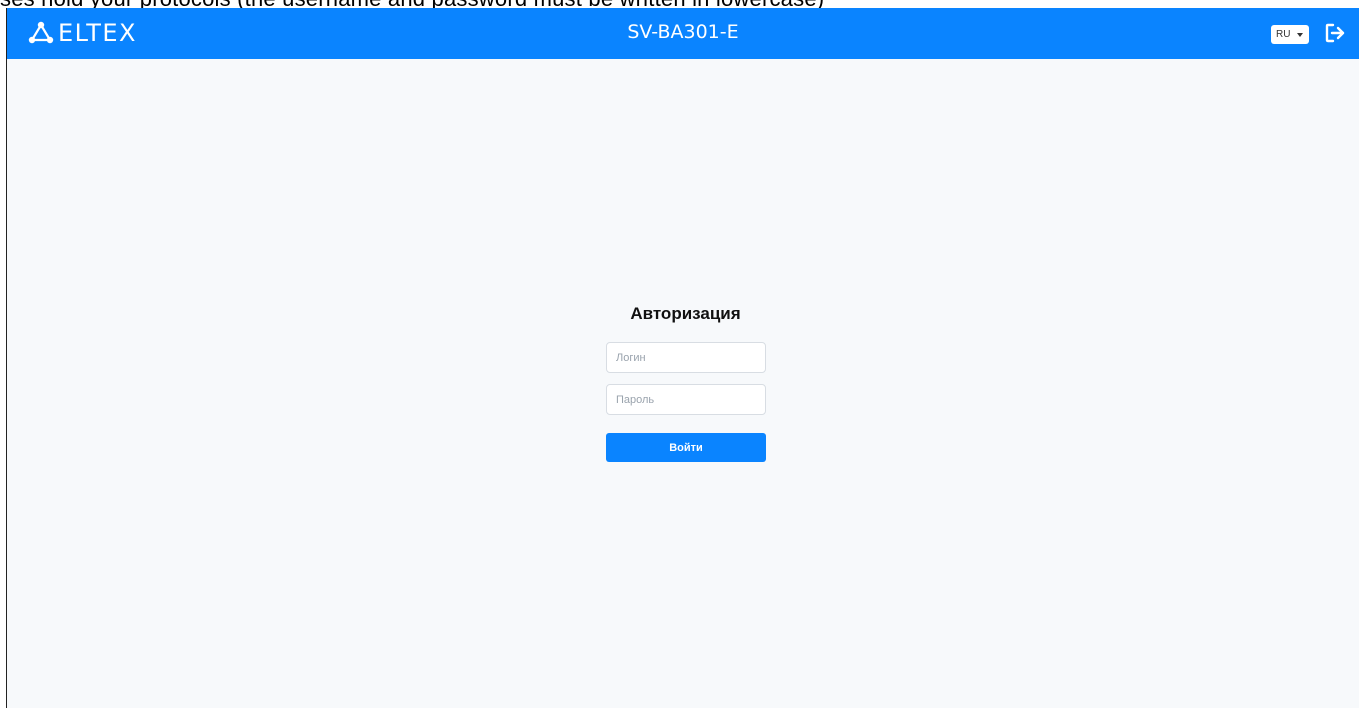 This screenshot has height=708, width=1359. I want to click on app-header: ELTEX SV-BA301-E RU, so click(683, 33).